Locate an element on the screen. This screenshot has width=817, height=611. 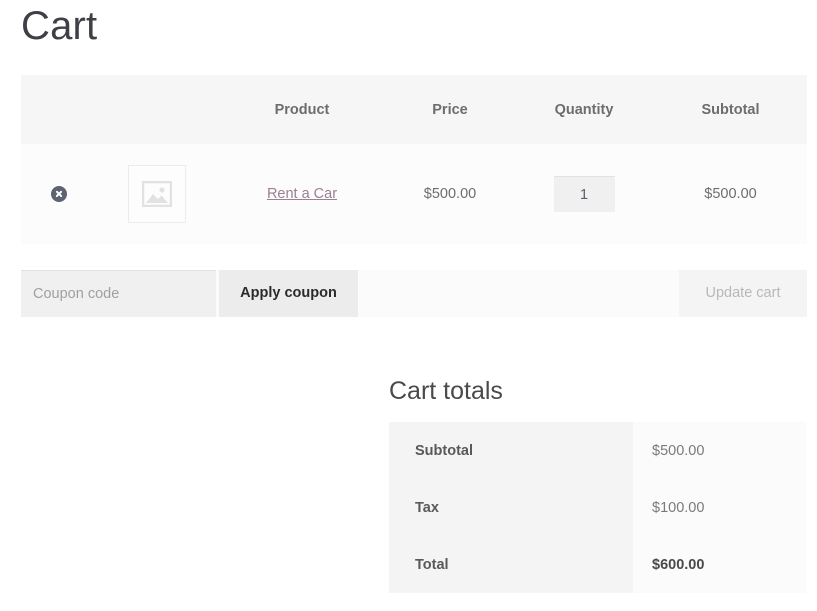
column-header-remove is located at coordinates (58, 109).